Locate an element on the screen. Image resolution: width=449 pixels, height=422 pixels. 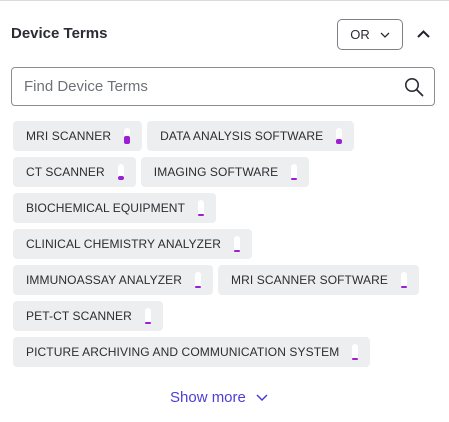
search-field is located at coordinates (223, 86).